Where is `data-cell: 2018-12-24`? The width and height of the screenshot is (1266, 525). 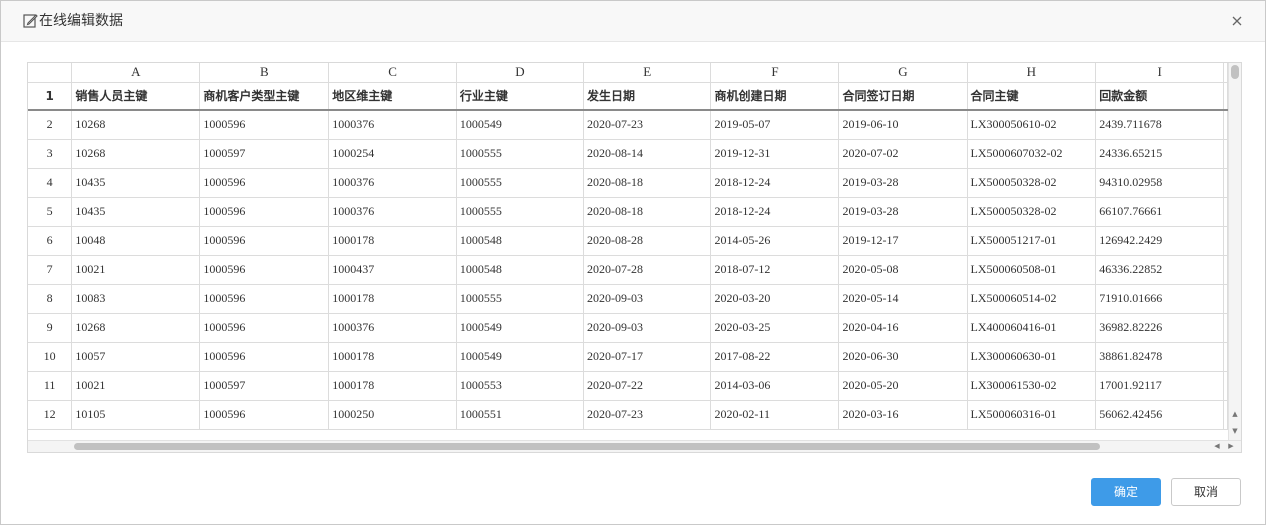 data-cell: 2018-12-24 is located at coordinates (775, 183).